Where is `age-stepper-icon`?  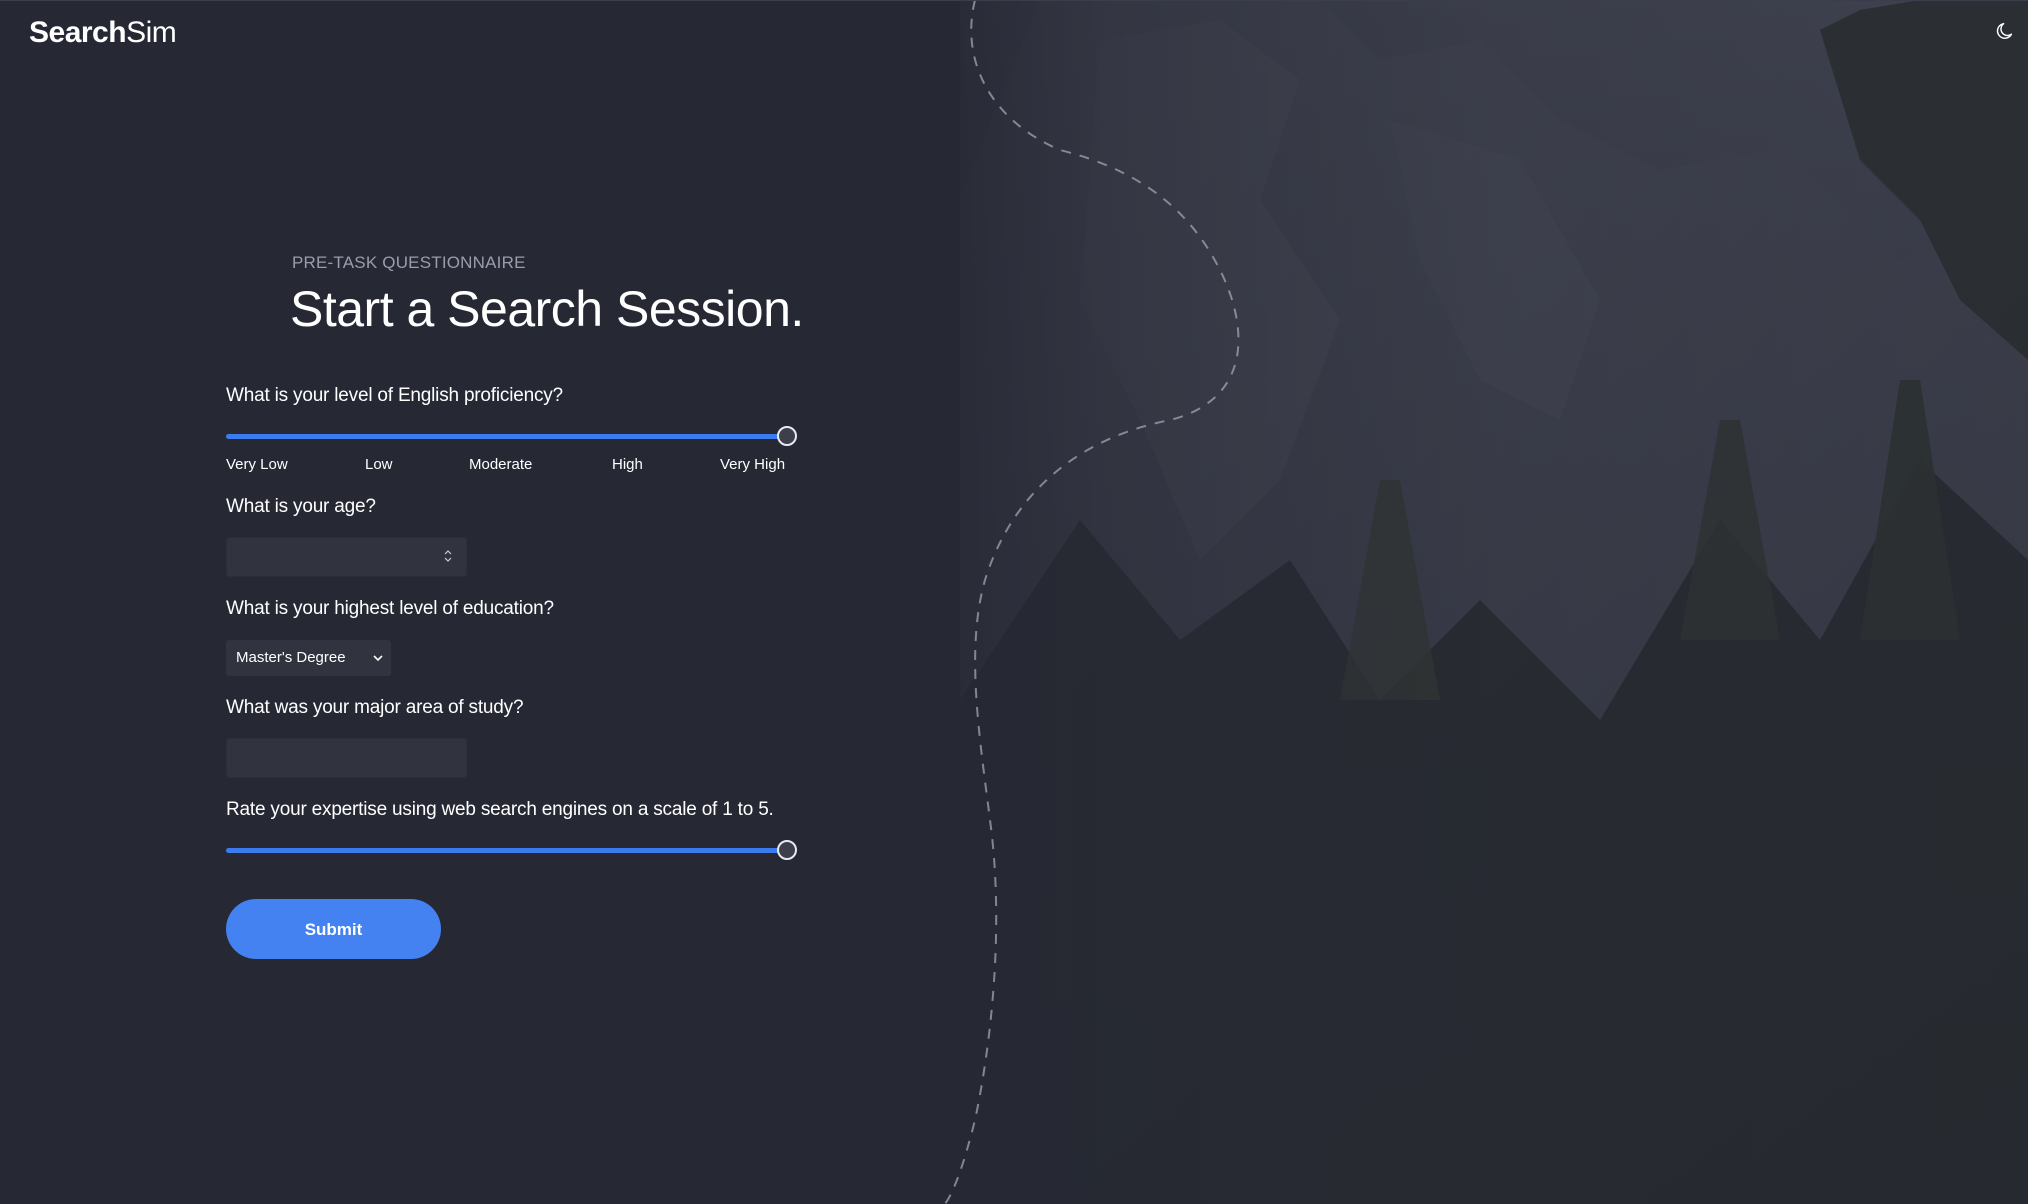
age-stepper-icon is located at coordinates (448, 558).